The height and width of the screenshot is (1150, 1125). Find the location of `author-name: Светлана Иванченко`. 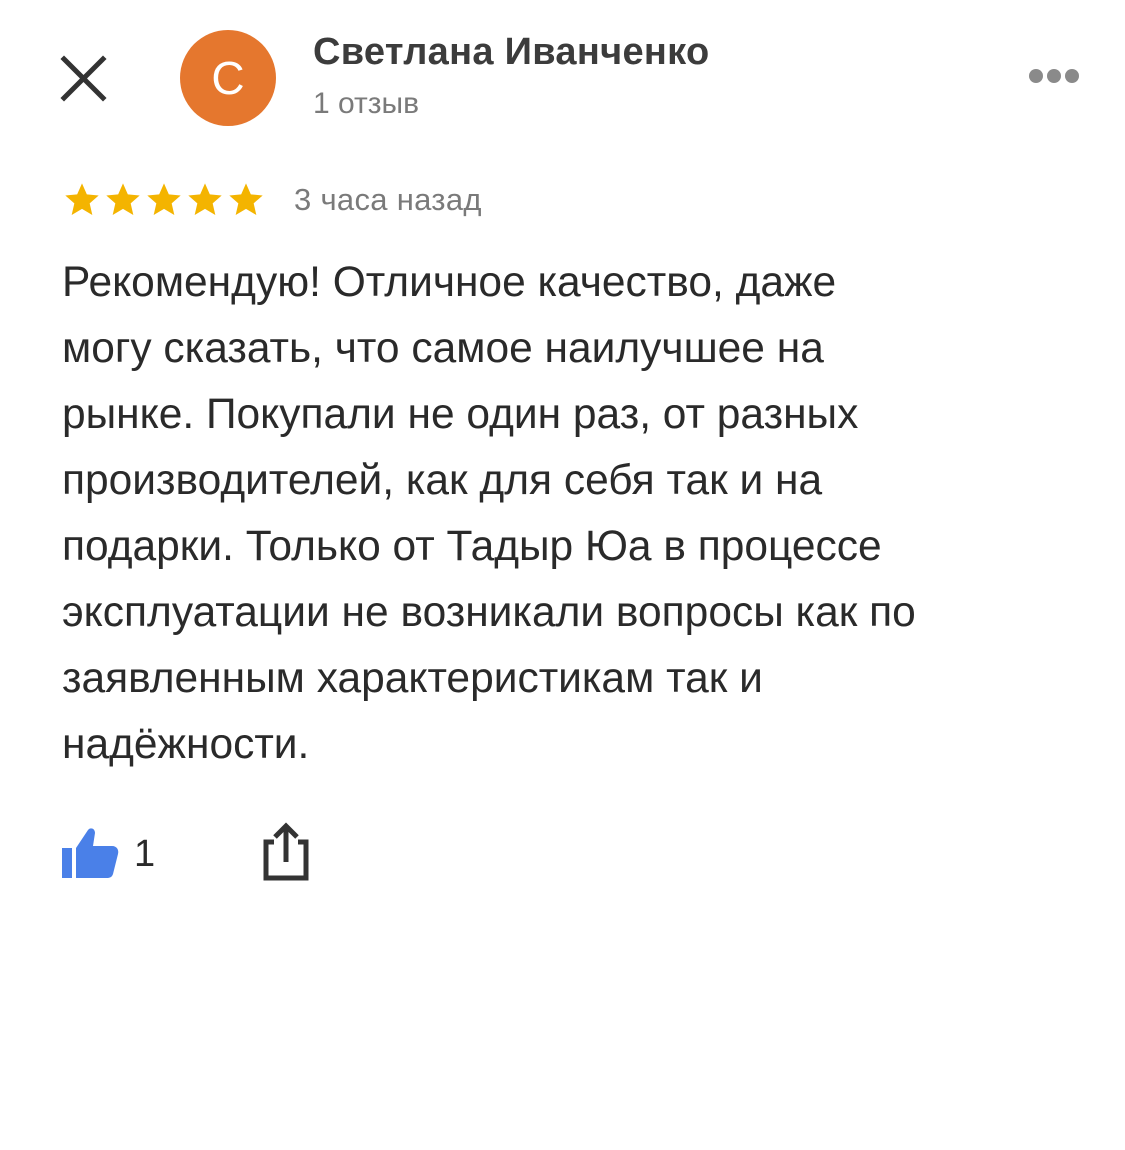

author-name: Светлана Иванченко is located at coordinates (511, 52).